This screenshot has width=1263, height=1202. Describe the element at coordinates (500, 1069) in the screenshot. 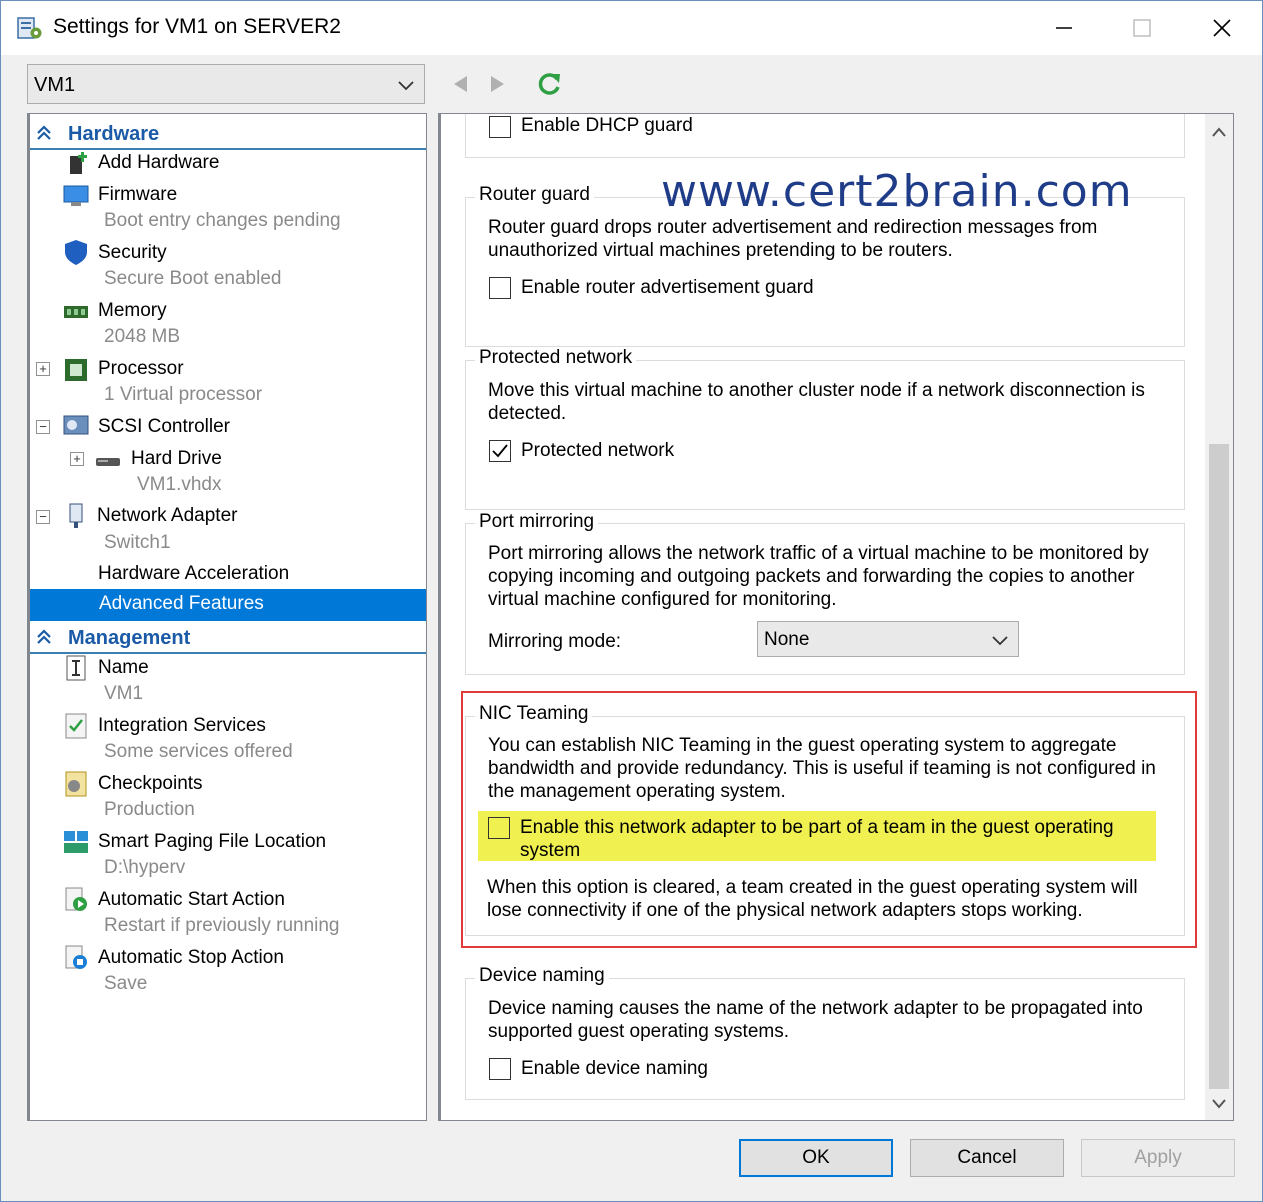

I see `device-naming-checkbox` at that location.